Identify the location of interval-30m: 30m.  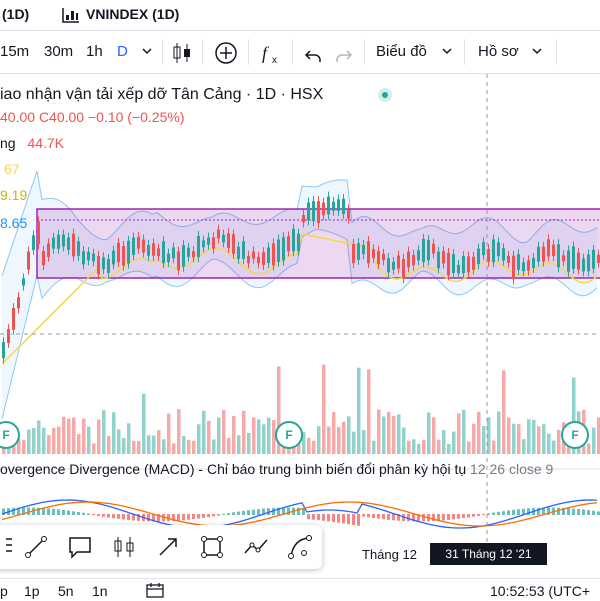
(58, 52).